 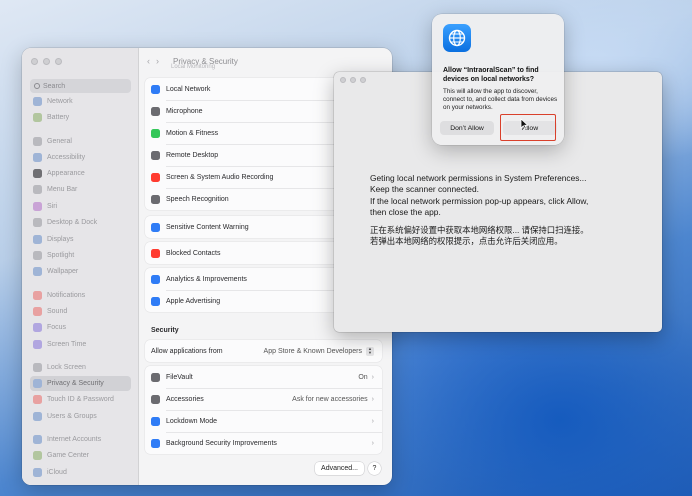 What do you see at coordinates (80, 141) in the screenshot?
I see `sidebar-item-general: General` at bounding box center [80, 141].